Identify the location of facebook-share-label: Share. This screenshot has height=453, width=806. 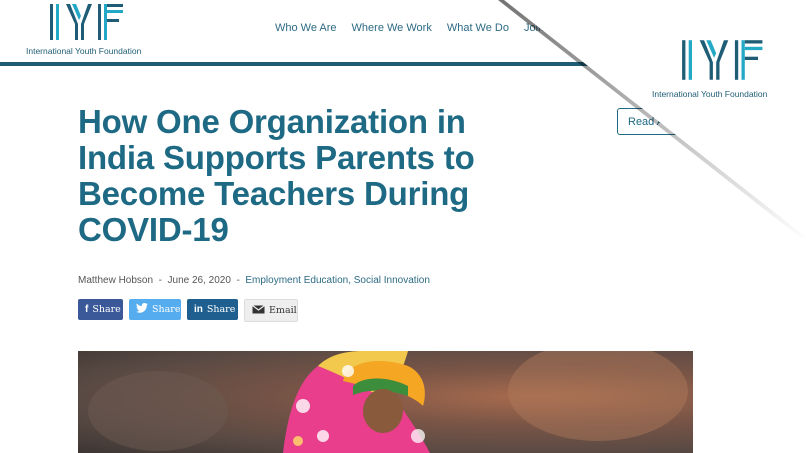
(106, 309).